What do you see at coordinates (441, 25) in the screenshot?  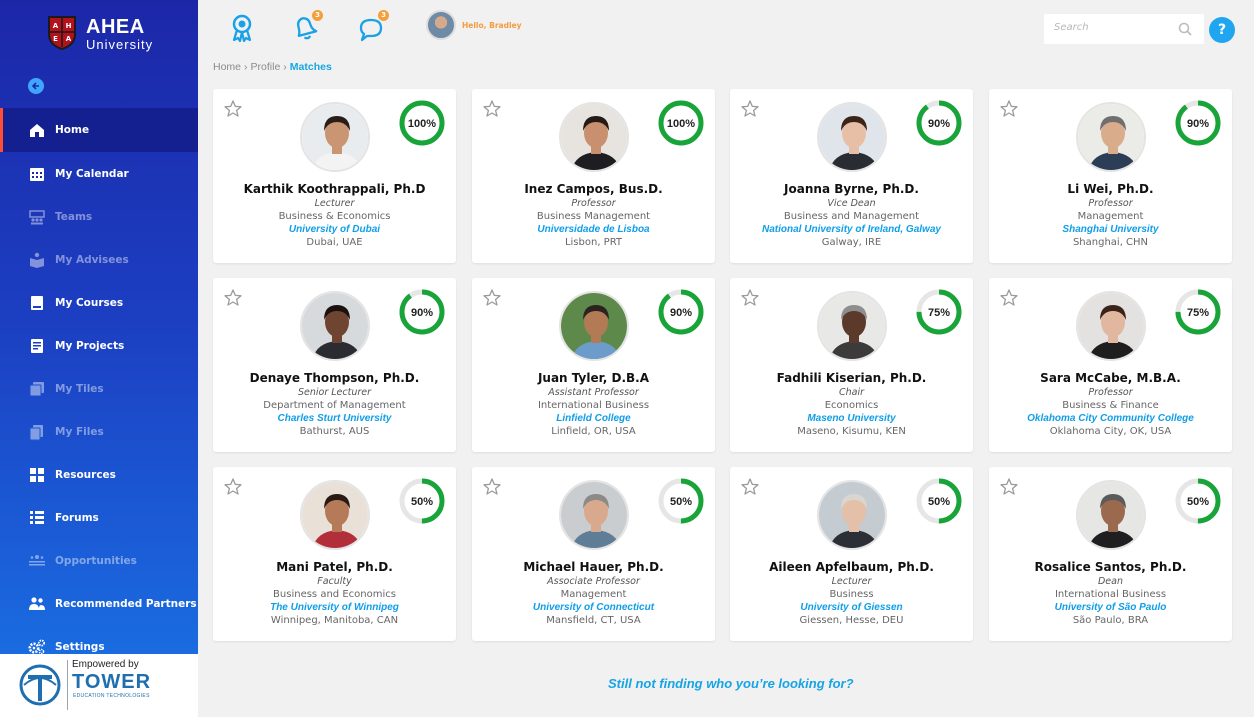 I see `user-avatar` at bounding box center [441, 25].